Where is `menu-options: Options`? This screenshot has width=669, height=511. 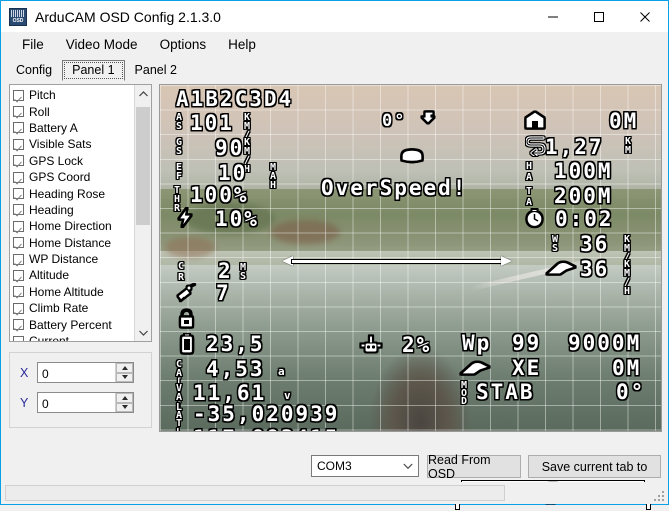
menu-options: Options is located at coordinates (183, 44).